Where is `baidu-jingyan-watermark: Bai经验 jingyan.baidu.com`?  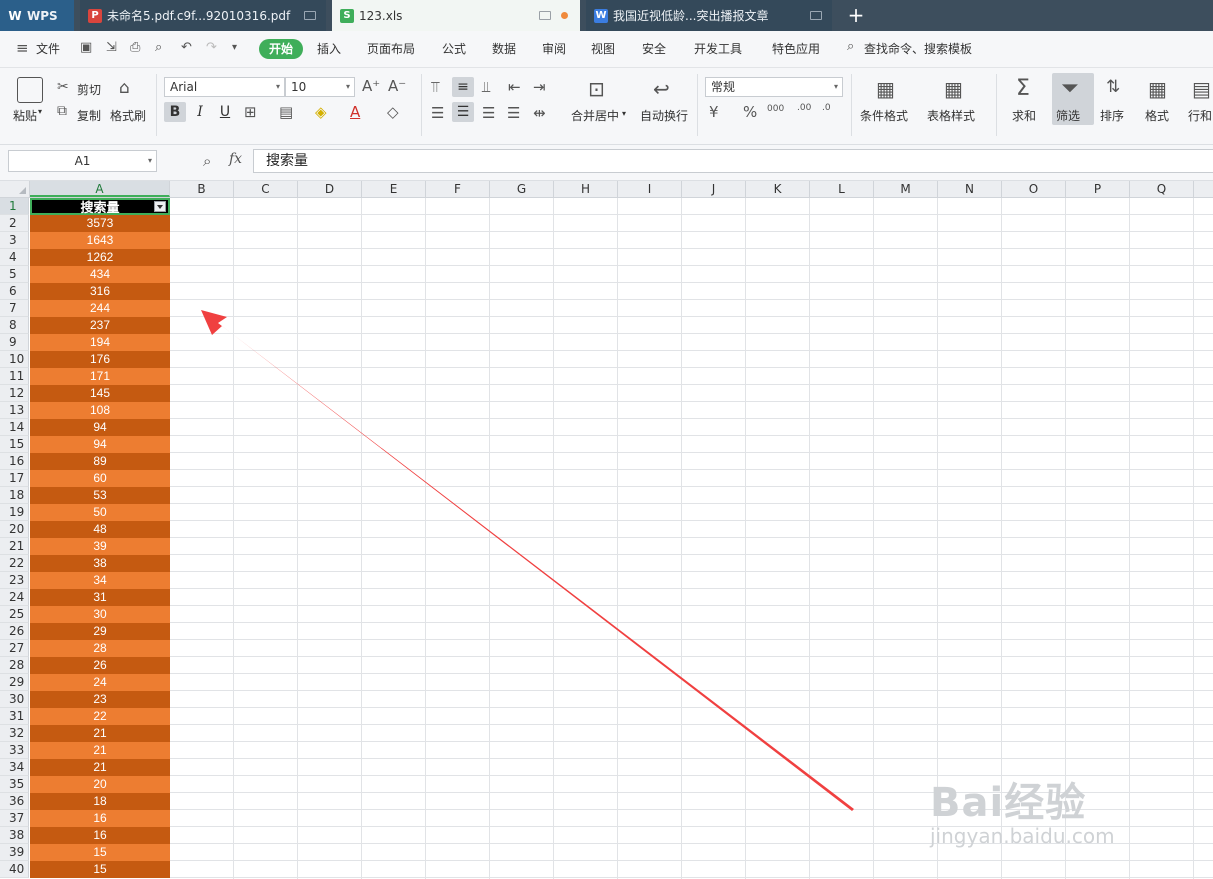
baidu-jingyan-watermark: Bai经验 jingyan.baidu.com is located at coordinates (1022, 809).